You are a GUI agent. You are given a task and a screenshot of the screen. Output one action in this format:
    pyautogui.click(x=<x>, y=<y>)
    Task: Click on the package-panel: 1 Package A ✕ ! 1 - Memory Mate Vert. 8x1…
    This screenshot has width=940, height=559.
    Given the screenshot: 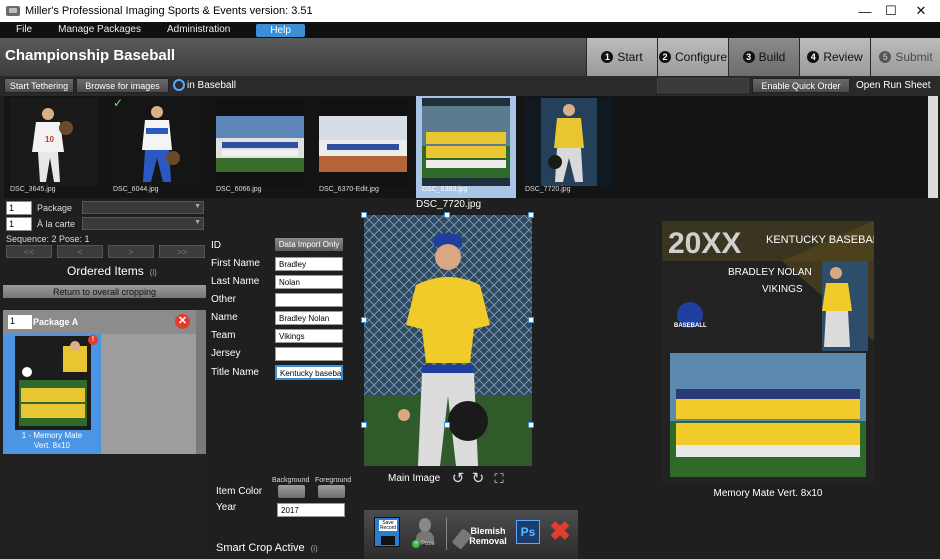 What is the action you would take?
    pyautogui.click(x=104, y=382)
    